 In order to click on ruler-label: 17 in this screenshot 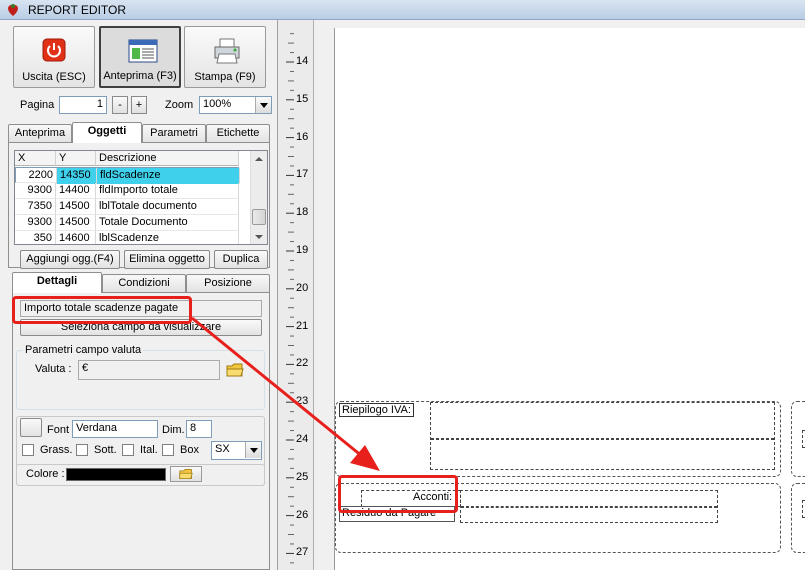, I will do `click(302, 174)`.